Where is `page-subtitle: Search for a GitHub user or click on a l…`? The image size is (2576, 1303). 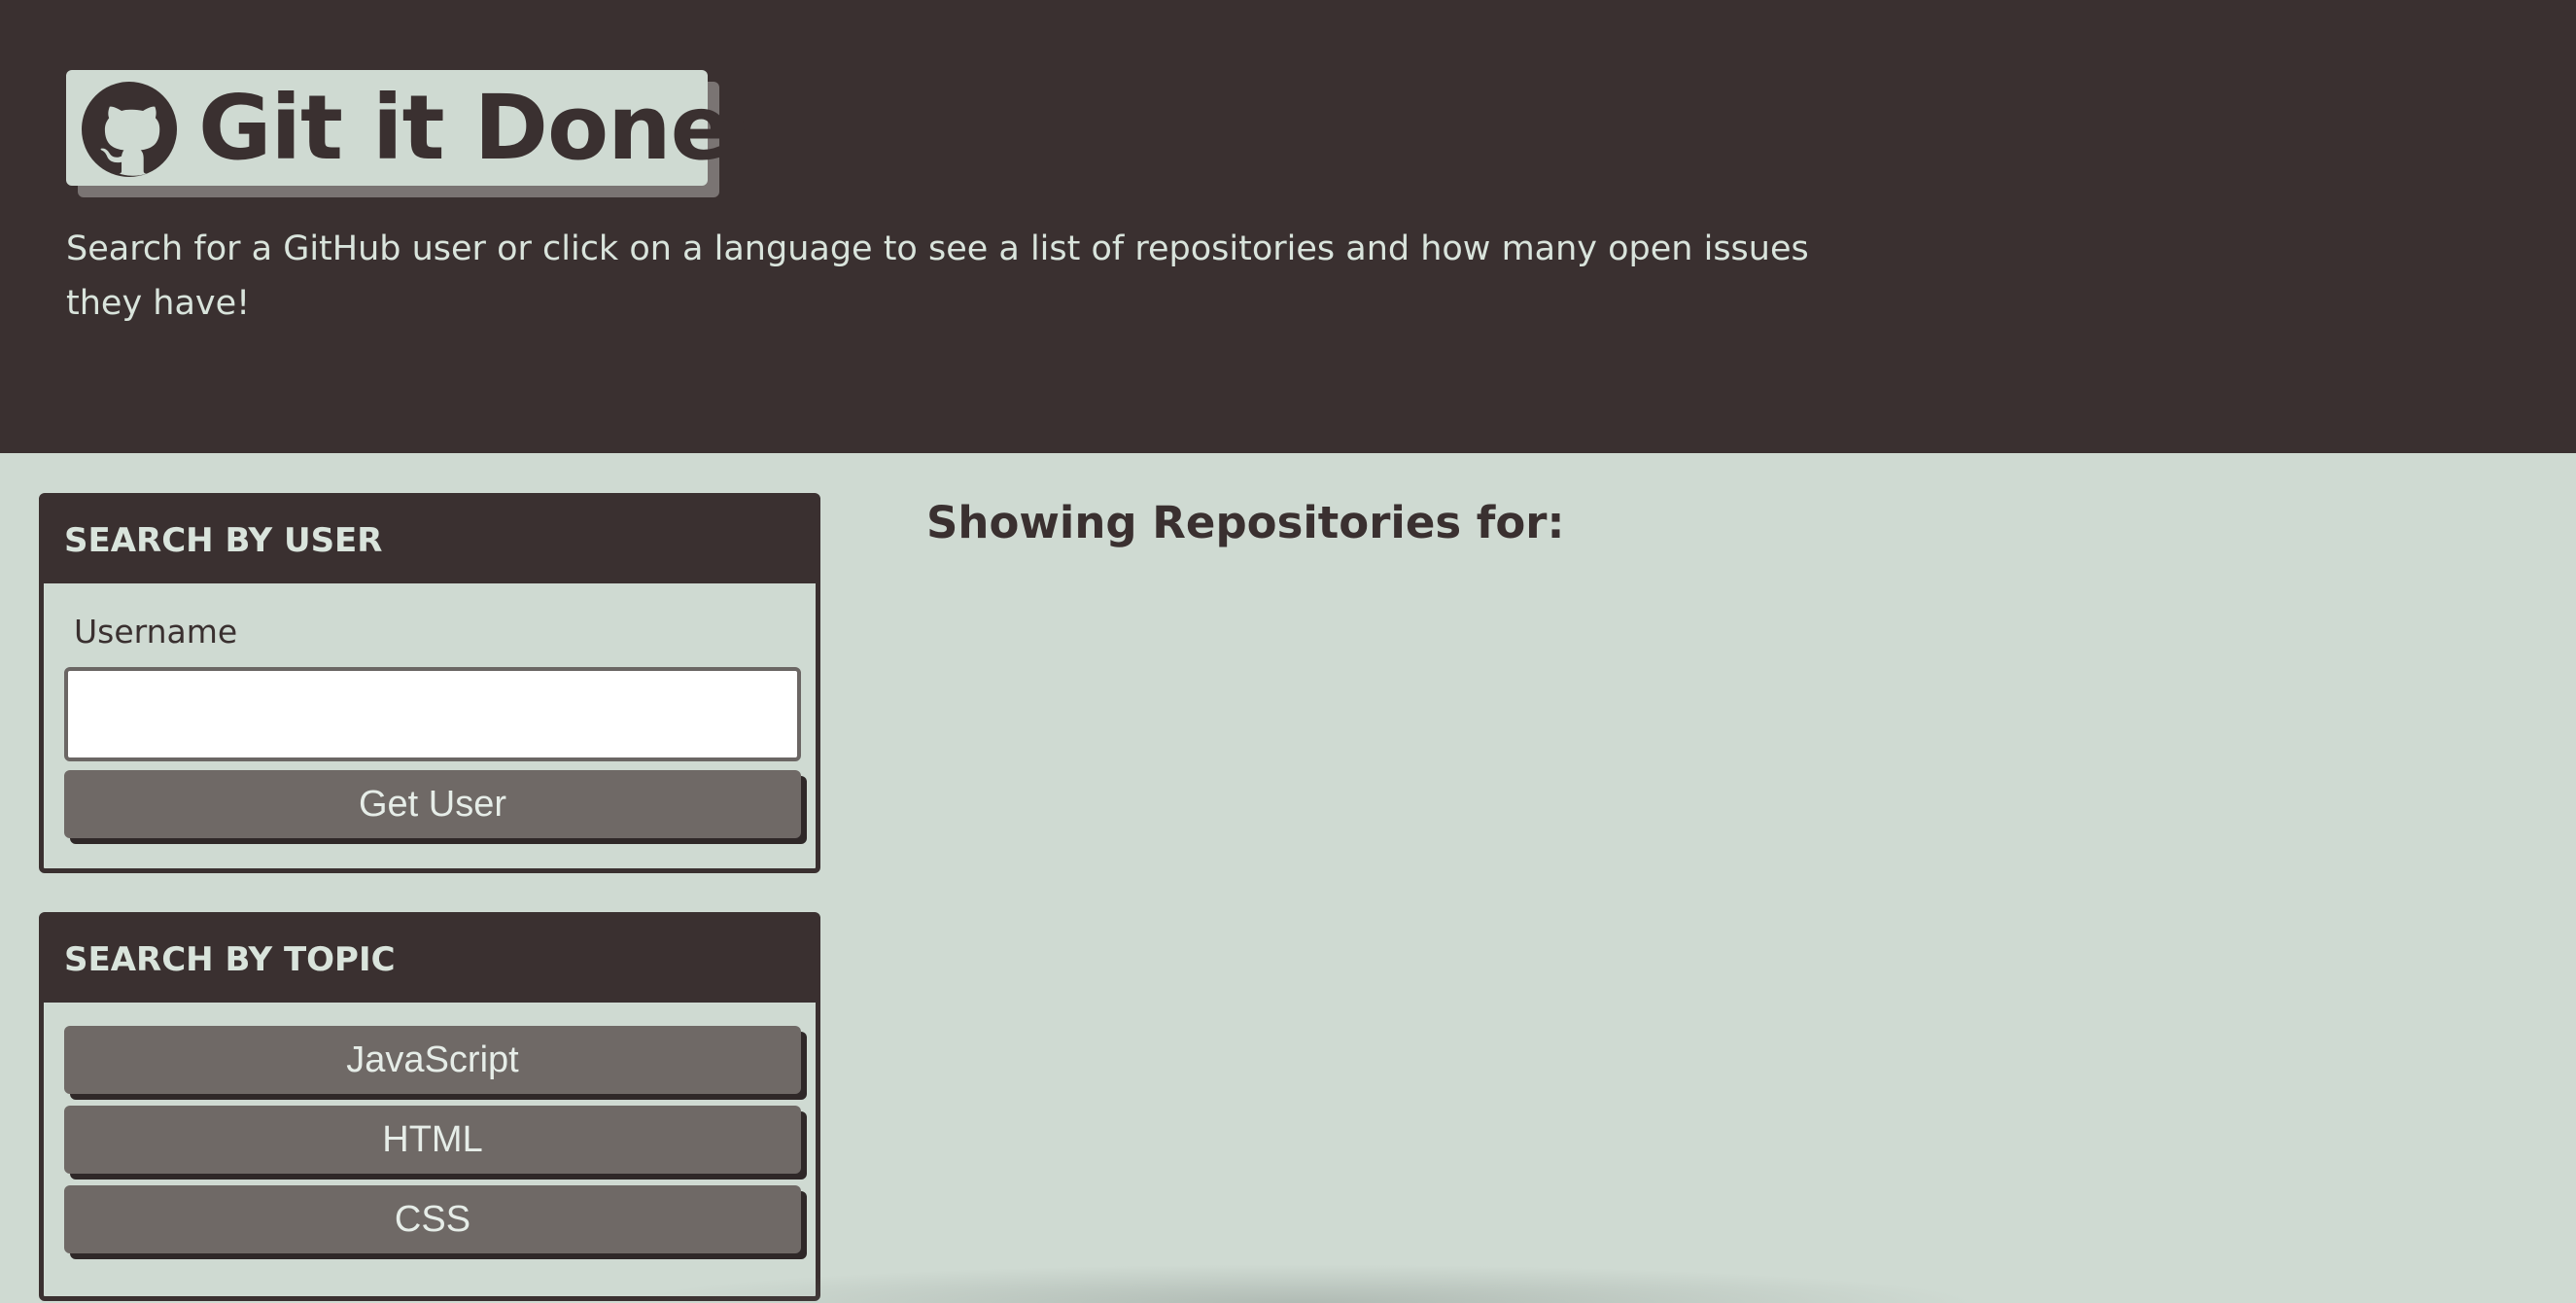 page-subtitle: Search for a GitHub user or click on a l… is located at coordinates (938, 276).